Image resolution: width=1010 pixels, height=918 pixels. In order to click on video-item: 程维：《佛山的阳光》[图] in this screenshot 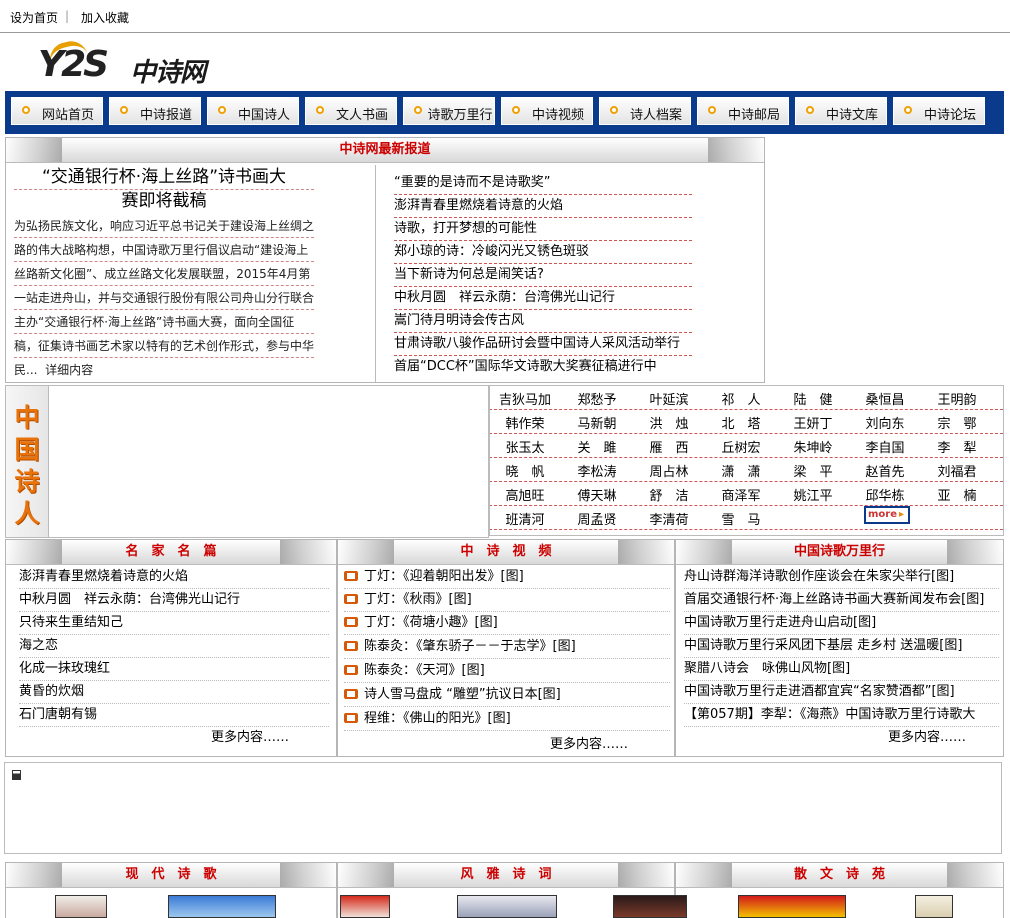, I will do `click(507, 719)`.